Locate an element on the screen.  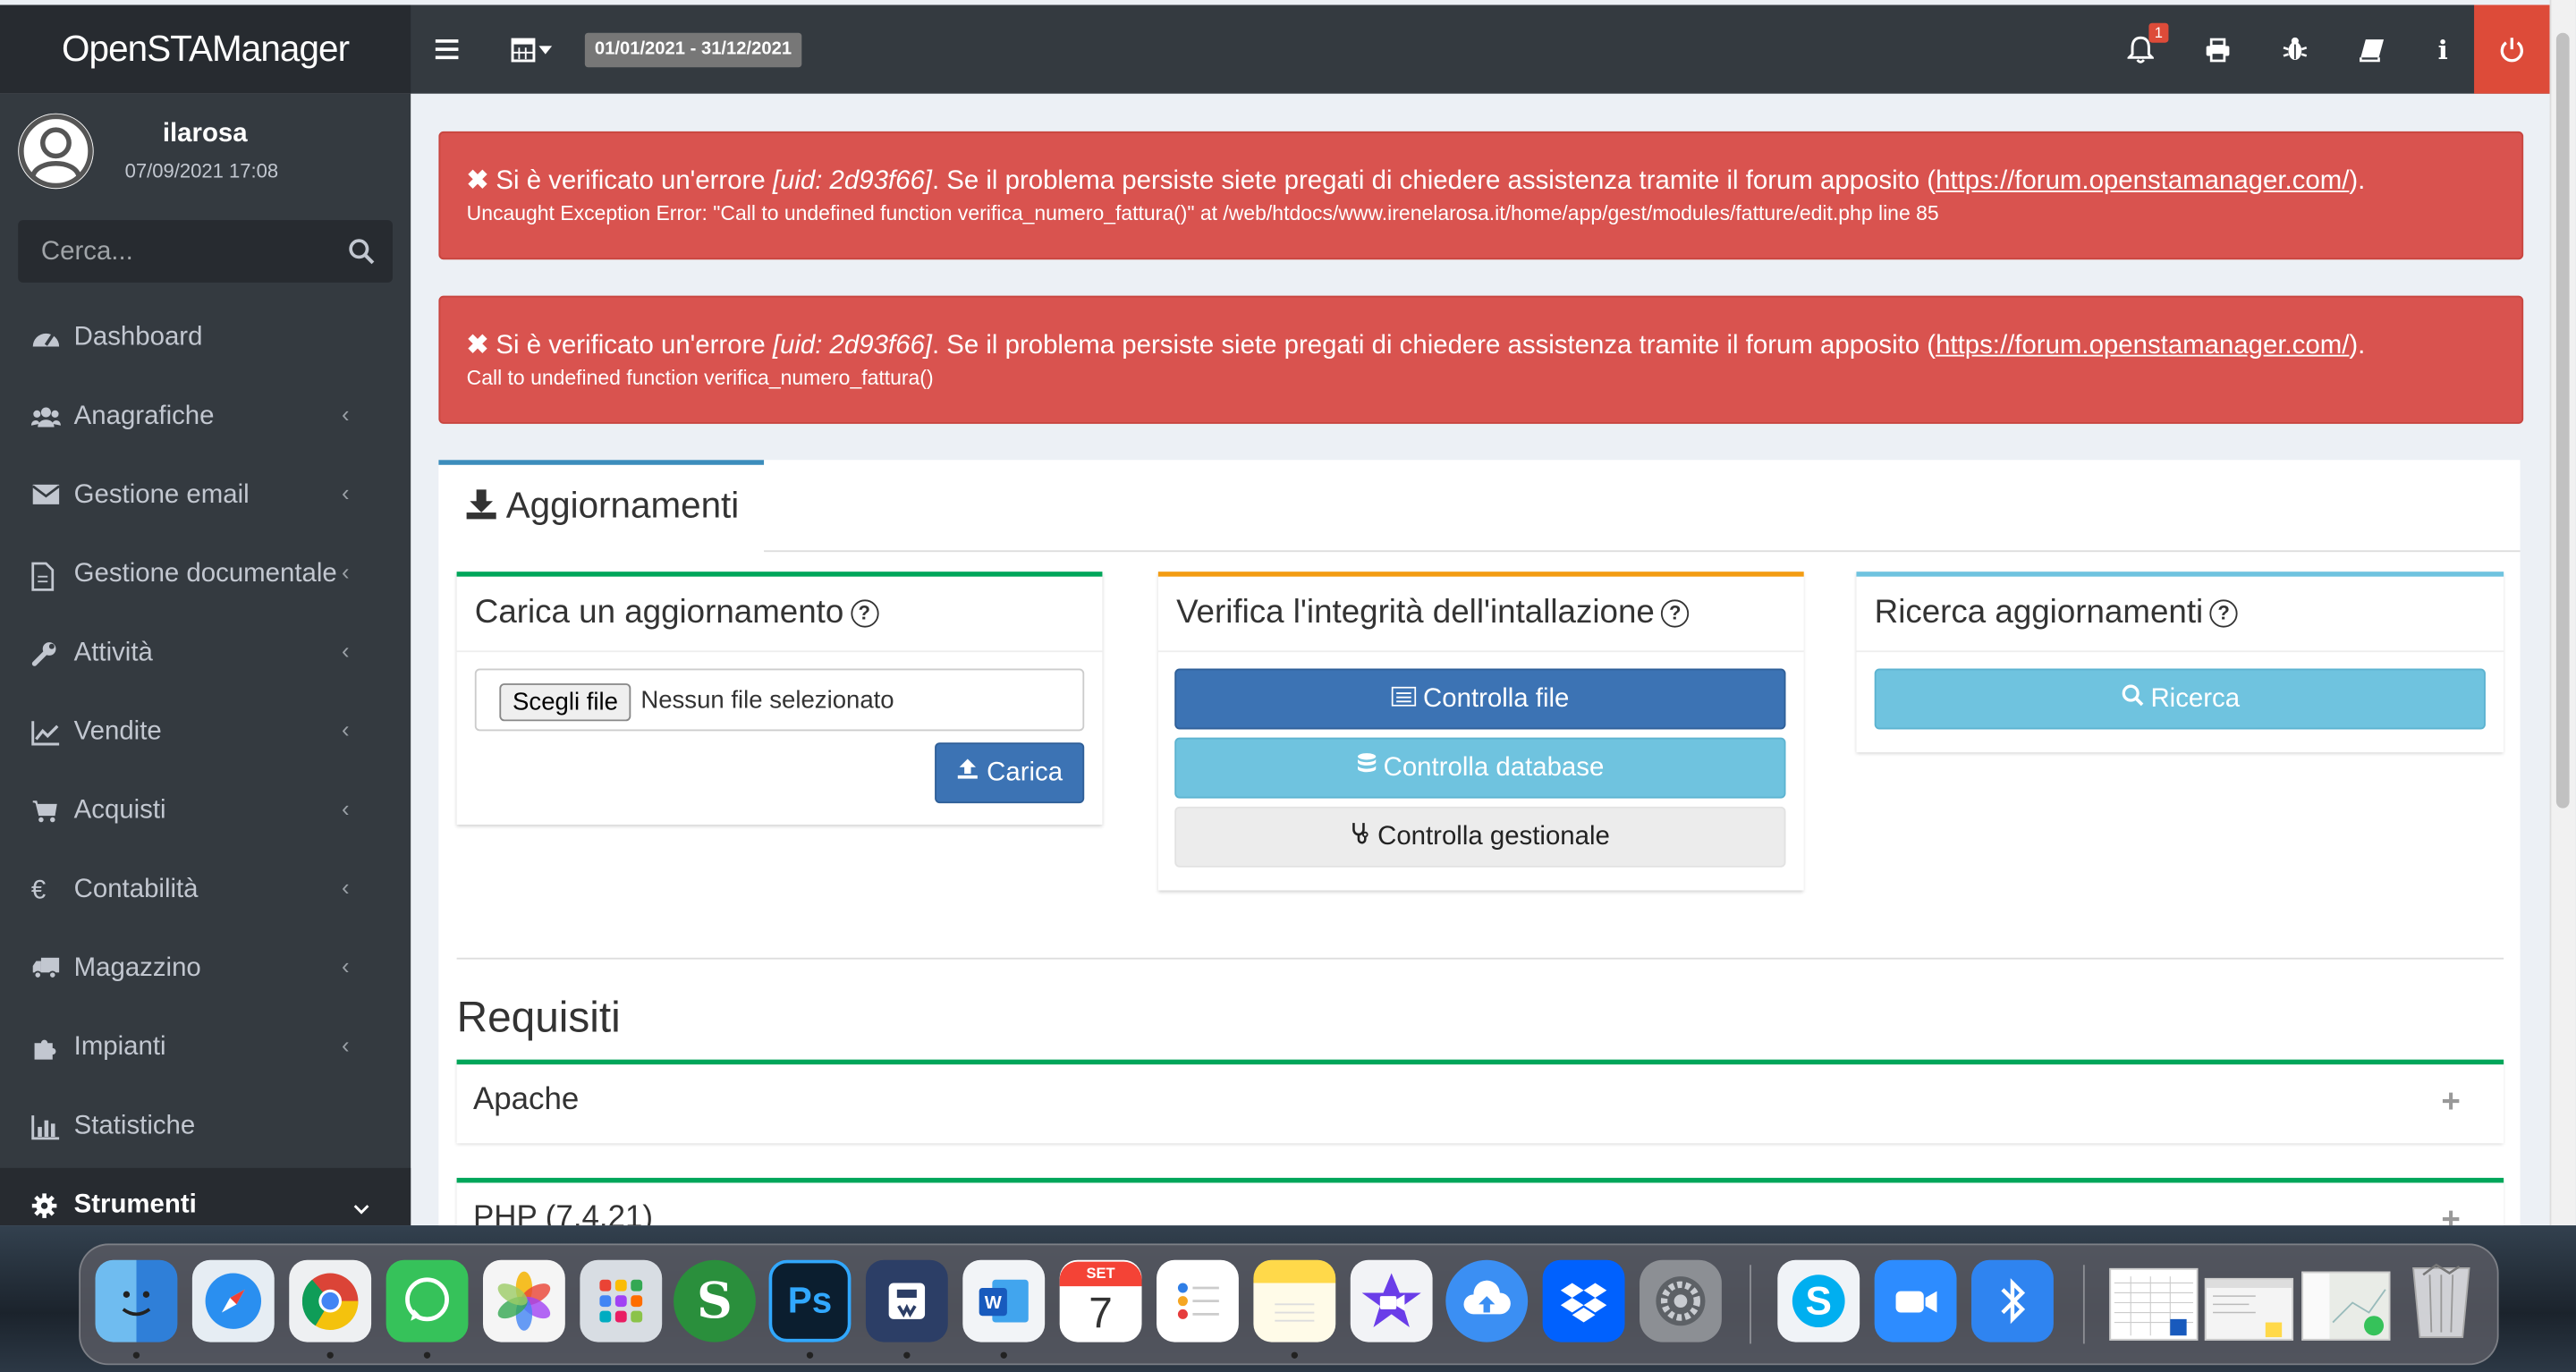
notifications-bell-icon is located at coordinates (2140, 49).